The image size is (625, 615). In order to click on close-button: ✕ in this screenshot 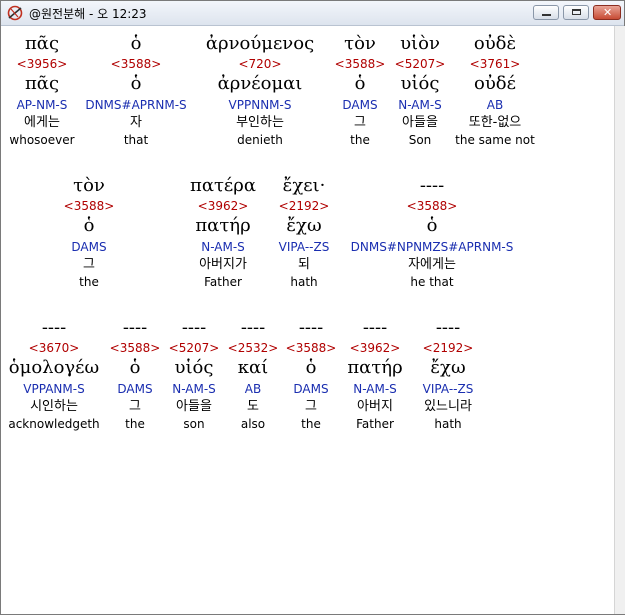, I will do `click(607, 12)`.